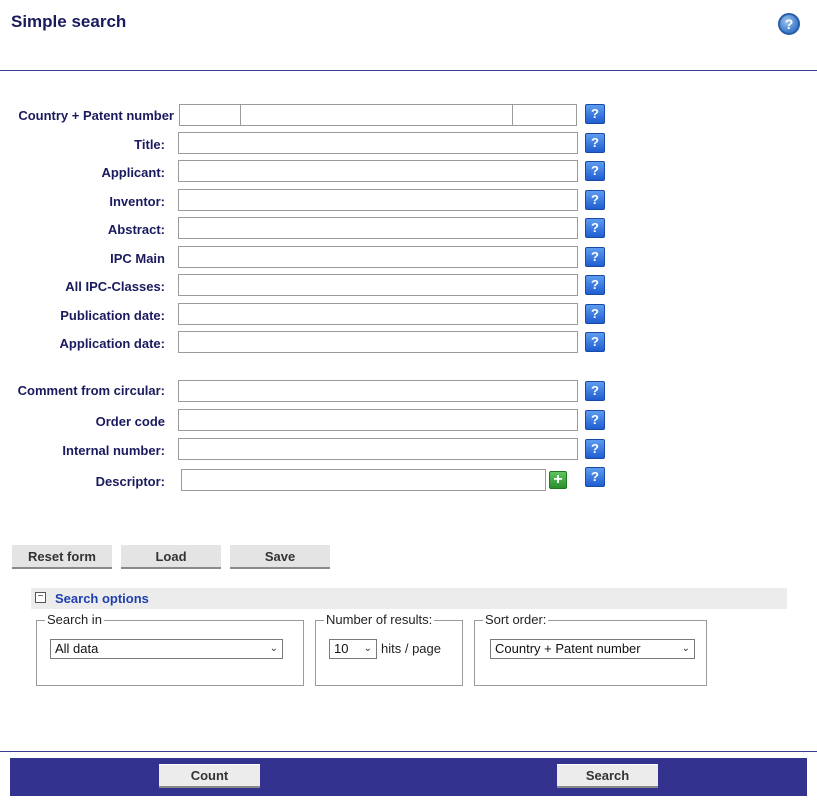 Image resolution: width=817 pixels, height=803 pixels. What do you see at coordinates (102, 598) in the screenshot?
I see `search-options-title: Search options` at bounding box center [102, 598].